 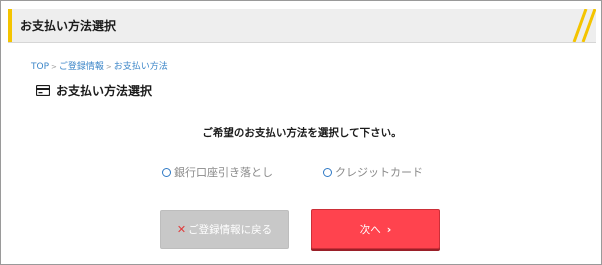 What do you see at coordinates (584, 25) in the screenshot?
I see `header-stripes-decoration` at bounding box center [584, 25].